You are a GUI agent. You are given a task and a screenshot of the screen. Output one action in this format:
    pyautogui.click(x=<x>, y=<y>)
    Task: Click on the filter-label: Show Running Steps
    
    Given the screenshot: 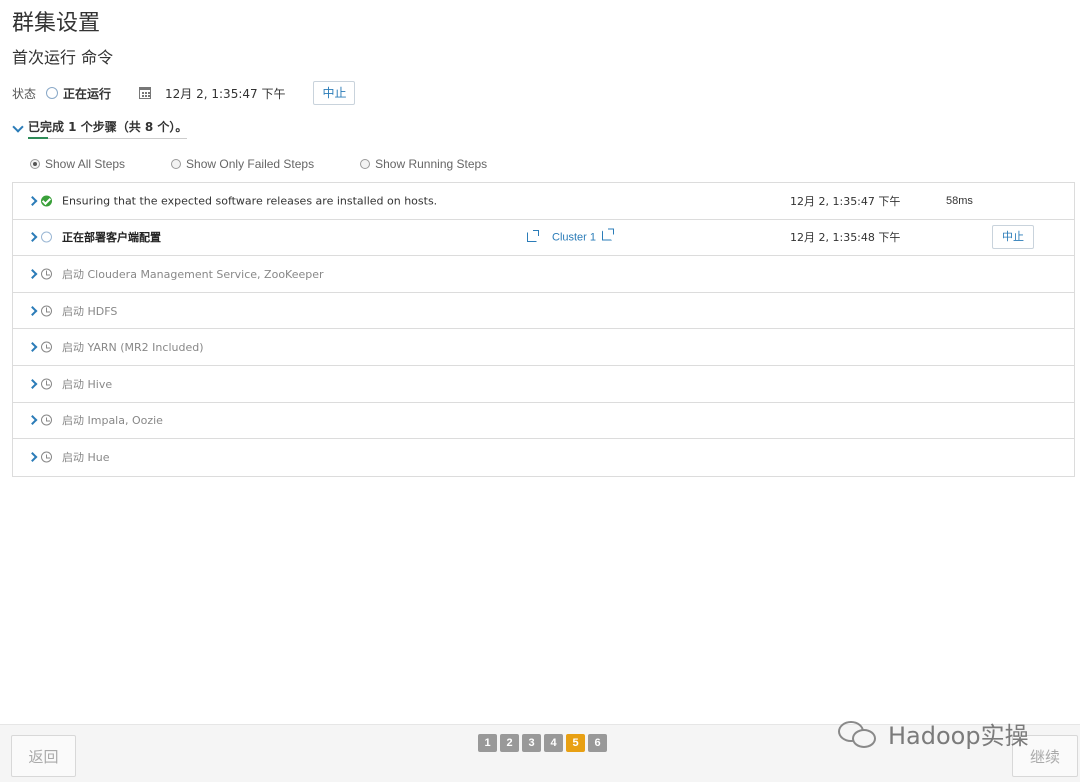 What is the action you would take?
    pyautogui.click(x=431, y=164)
    